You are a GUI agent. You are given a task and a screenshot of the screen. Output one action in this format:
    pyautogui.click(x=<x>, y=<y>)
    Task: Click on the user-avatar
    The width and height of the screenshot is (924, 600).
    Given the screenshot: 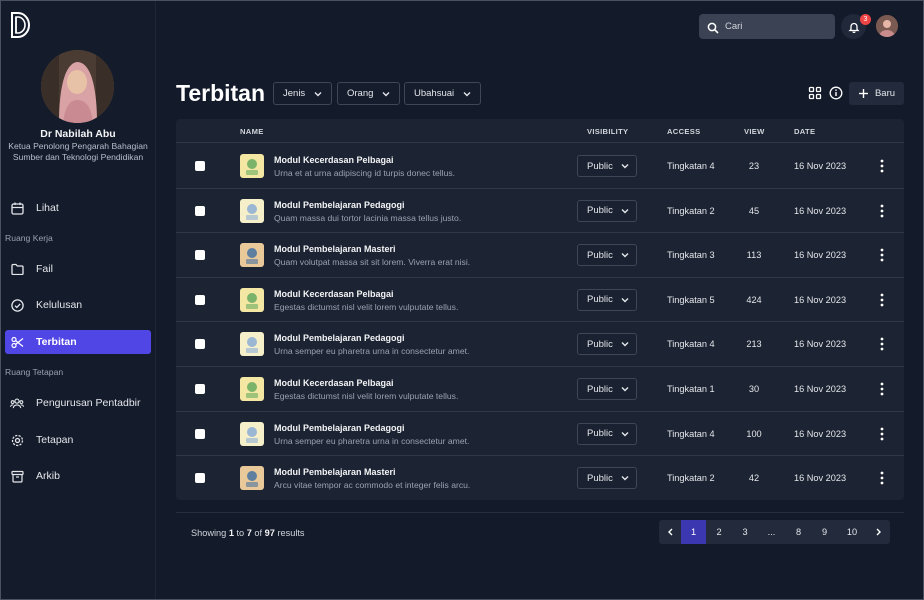 What is the action you would take?
    pyautogui.click(x=887, y=26)
    